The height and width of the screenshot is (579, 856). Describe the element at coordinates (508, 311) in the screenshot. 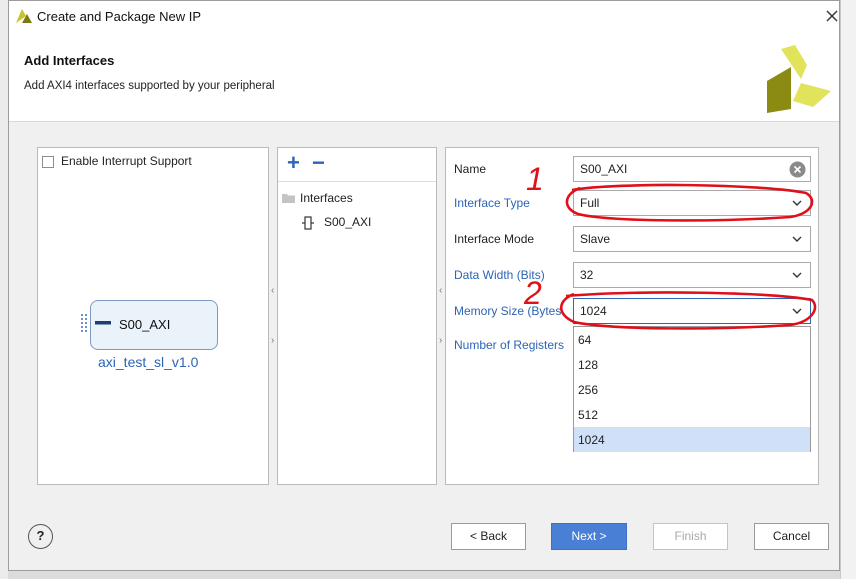

I see `memory-size-label: Memory Size (Bytes` at that location.